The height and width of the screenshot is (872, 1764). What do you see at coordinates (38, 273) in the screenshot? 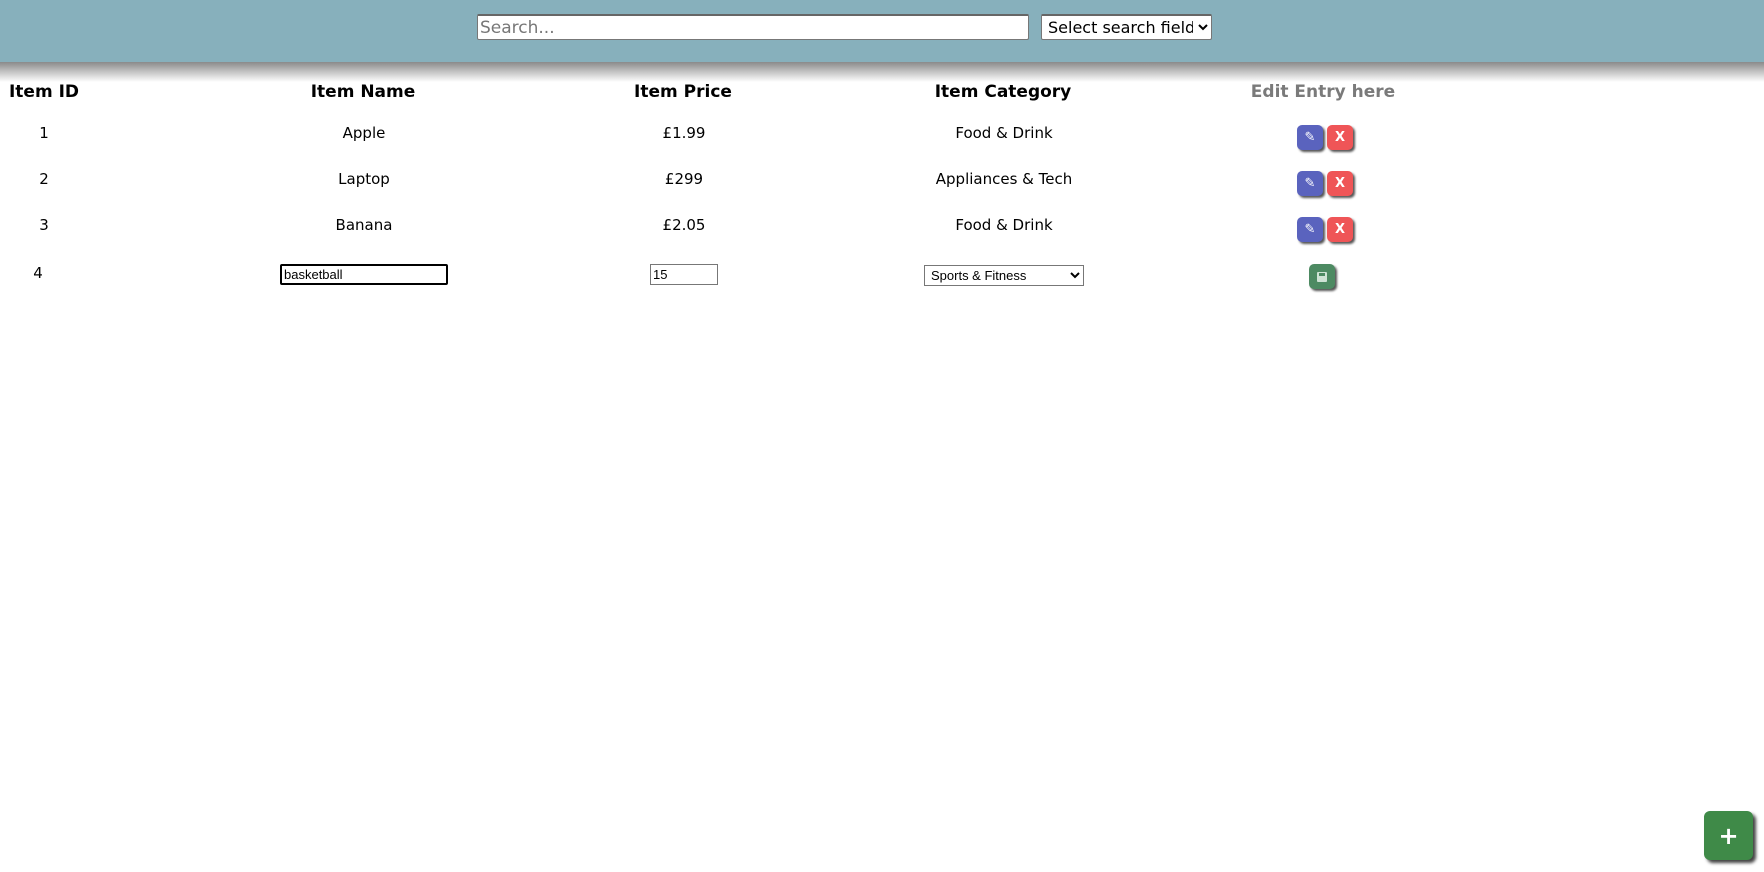
I see `item-id: 4` at bounding box center [38, 273].